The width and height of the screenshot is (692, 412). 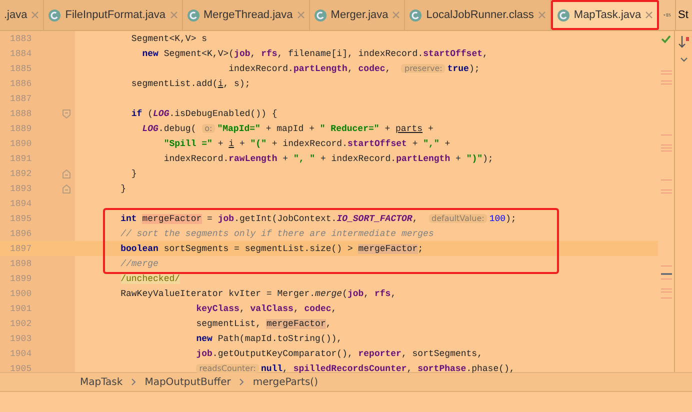 I want to click on parameter-hint: preserve:, so click(x=423, y=68).